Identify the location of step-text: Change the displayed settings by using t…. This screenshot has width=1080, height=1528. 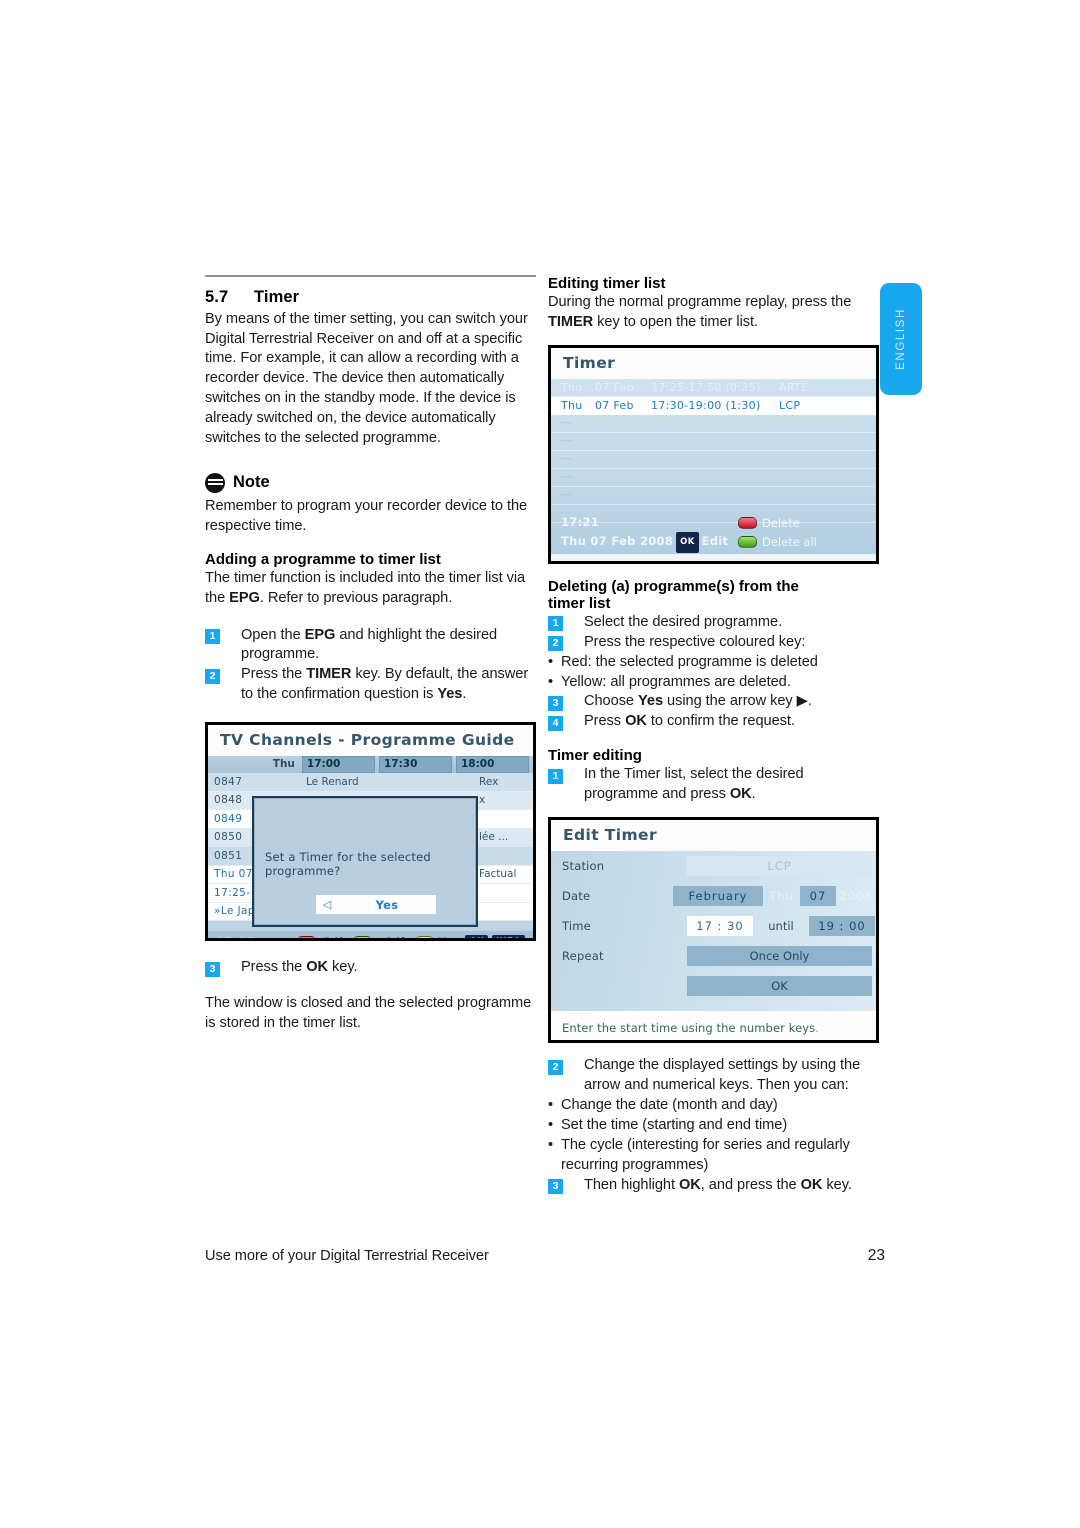
(722, 1075).